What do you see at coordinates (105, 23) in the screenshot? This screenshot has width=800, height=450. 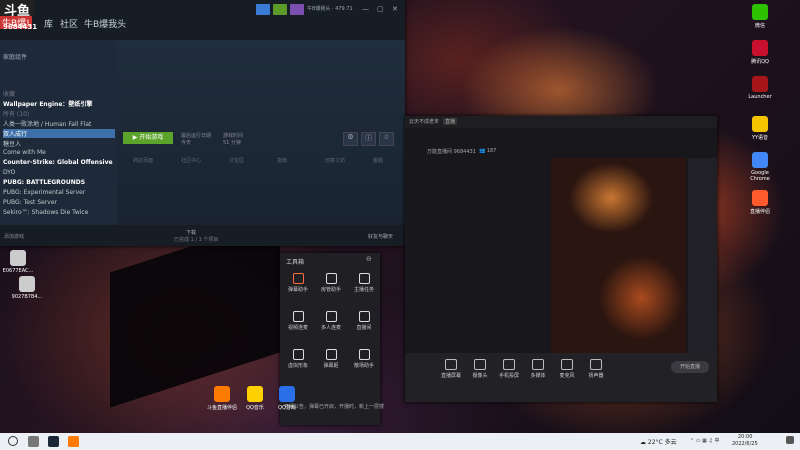 I see `nav-profile: 牛B爆我头` at bounding box center [105, 23].